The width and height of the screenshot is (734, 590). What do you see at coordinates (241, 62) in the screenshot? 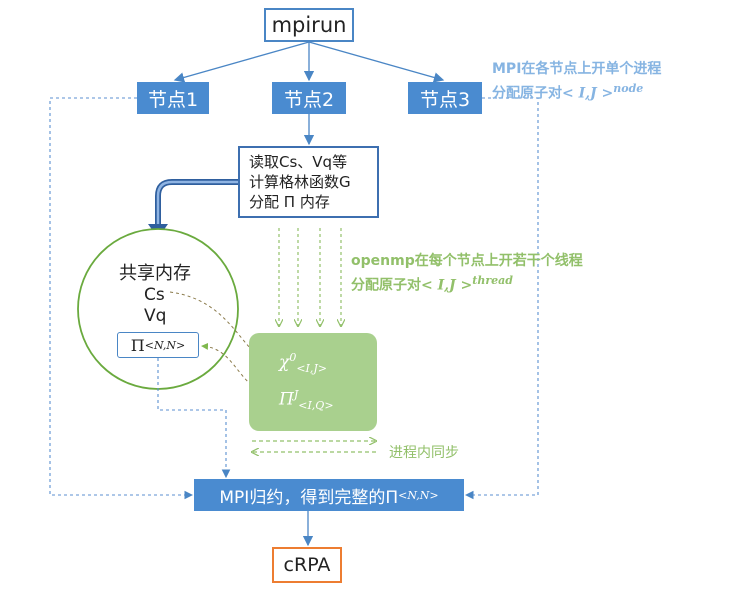
I see `arrow-mpirun-node1` at bounding box center [241, 62].